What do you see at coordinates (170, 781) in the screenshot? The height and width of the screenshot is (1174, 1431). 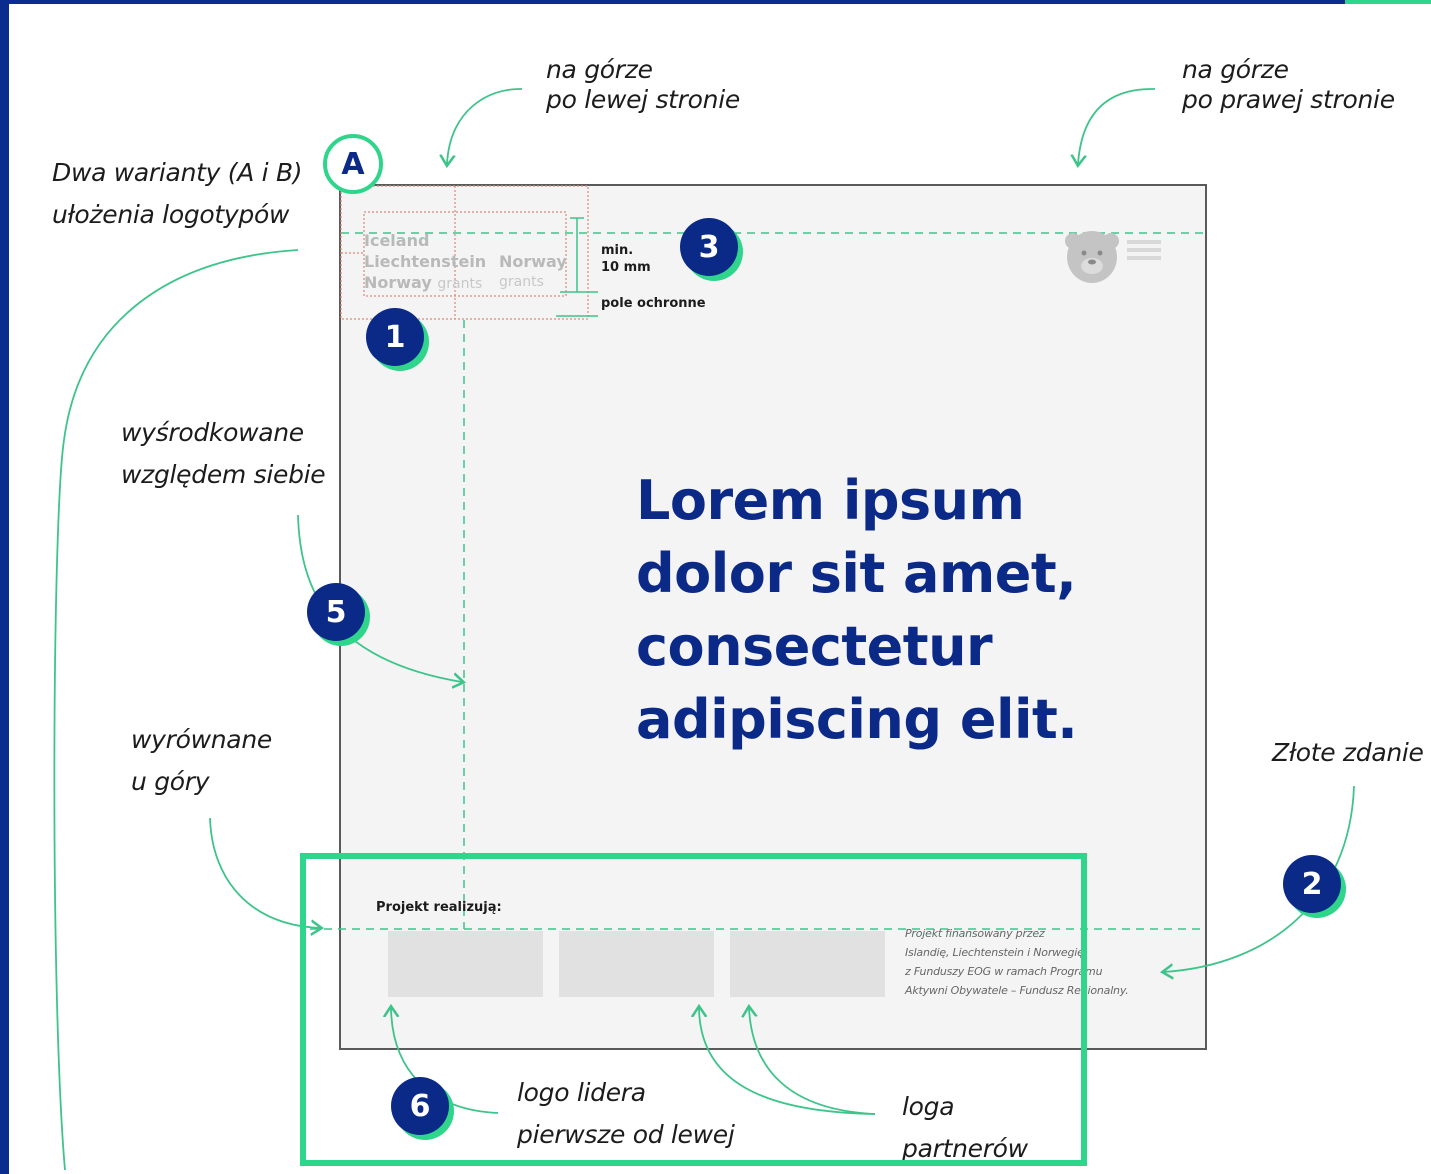 I see `note-line: u góry` at bounding box center [170, 781].